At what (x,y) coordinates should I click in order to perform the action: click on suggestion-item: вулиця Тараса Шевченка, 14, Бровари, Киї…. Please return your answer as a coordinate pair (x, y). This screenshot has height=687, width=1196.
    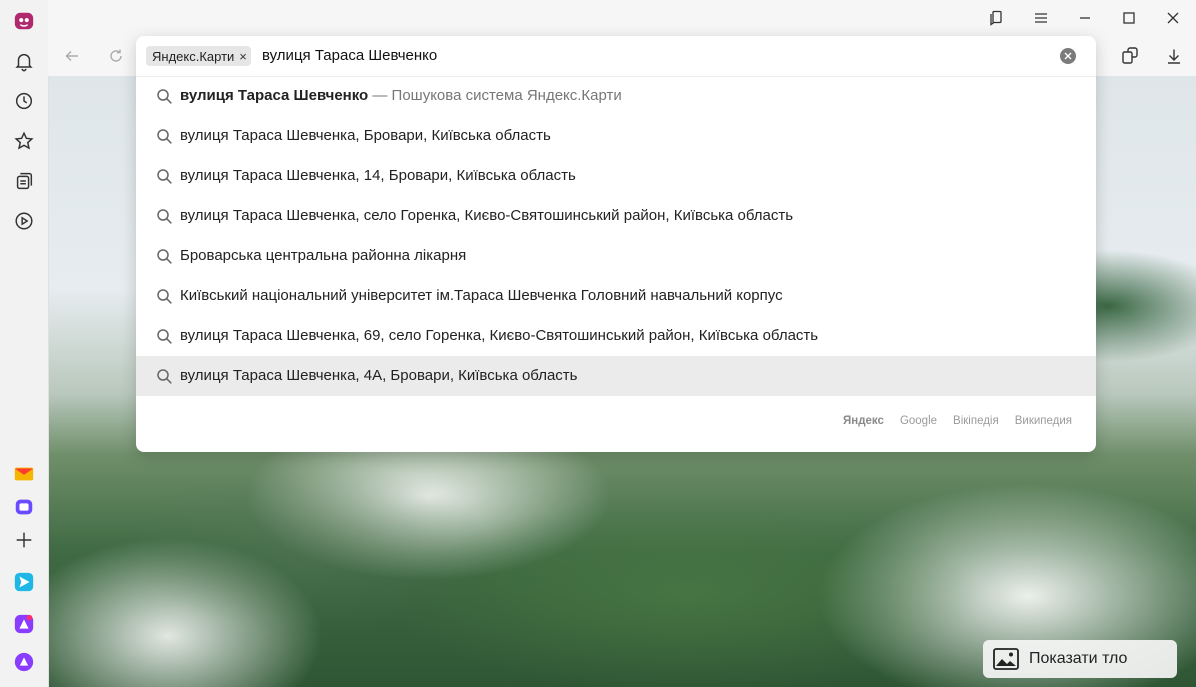
    Looking at the image, I should click on (616, 176).